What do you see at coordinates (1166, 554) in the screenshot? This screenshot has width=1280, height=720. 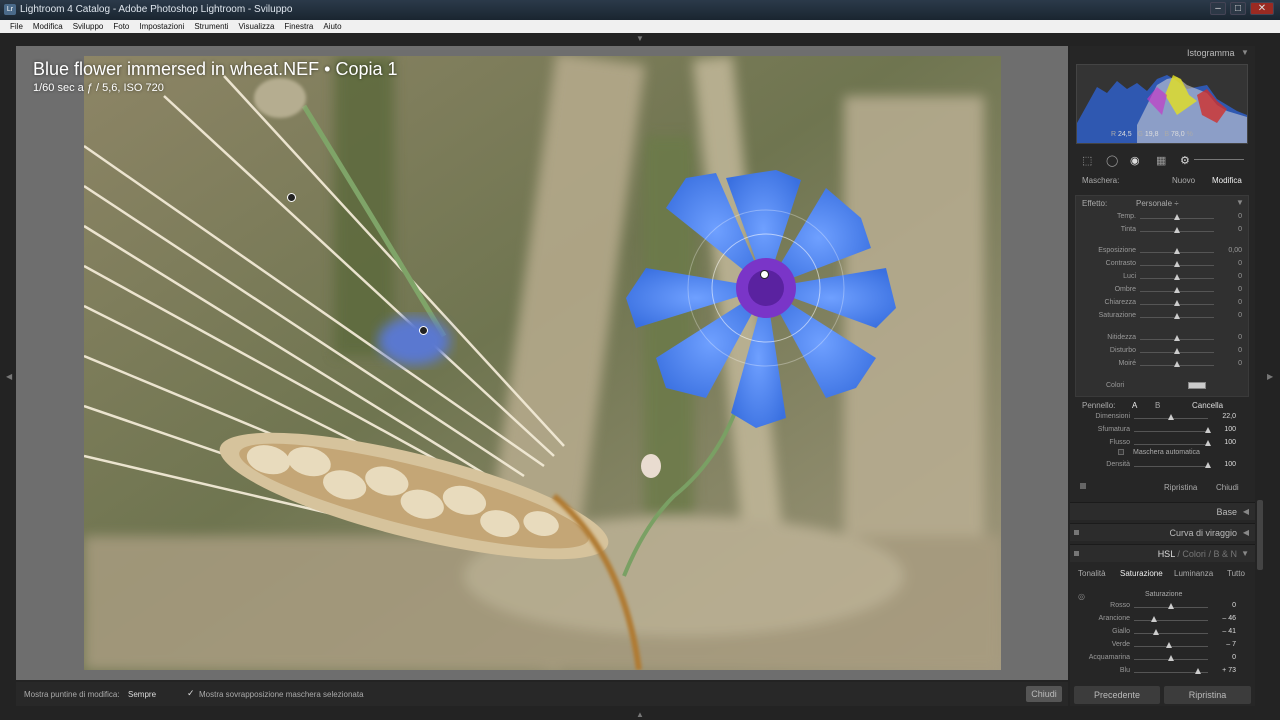 I see `hsl-mode: HSL` at bounding box center [1166, 554].